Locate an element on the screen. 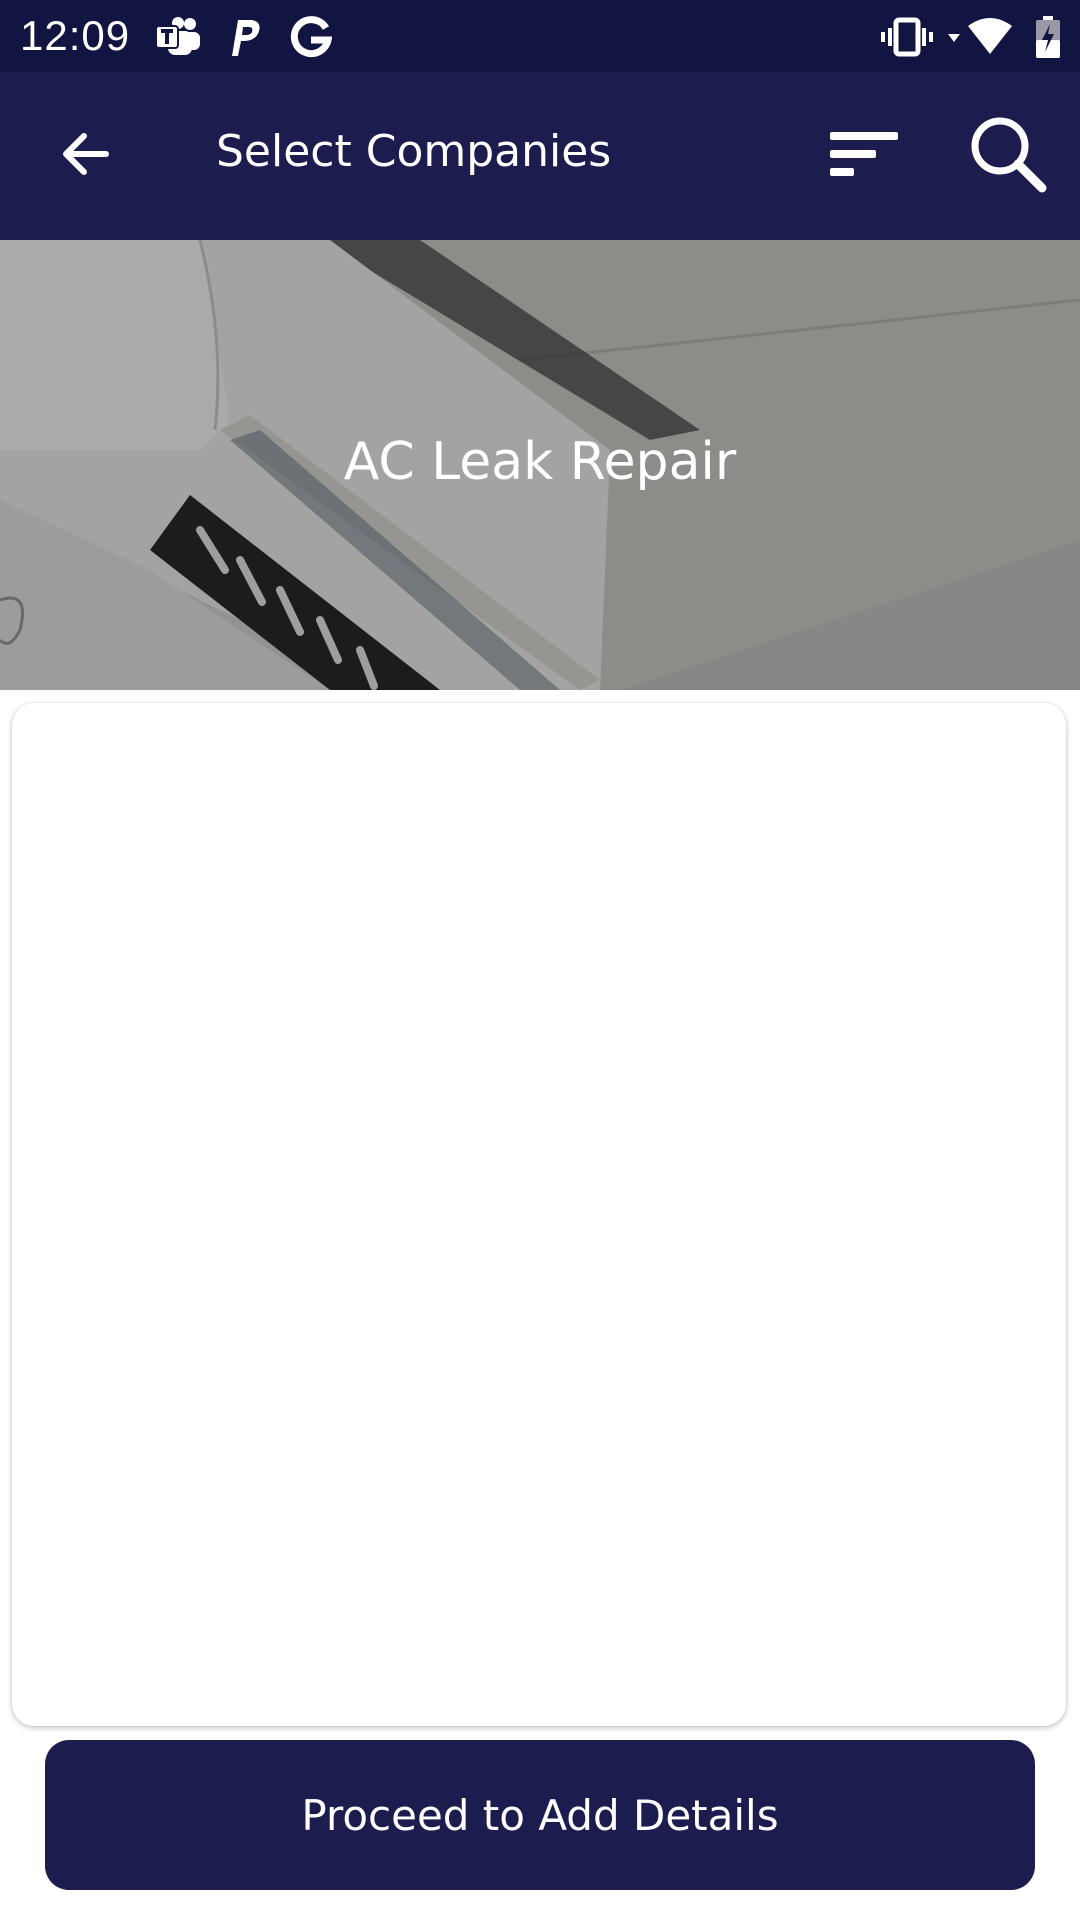  proceed-button: Proceed to Add Details is located at coordinates (540, 1815).